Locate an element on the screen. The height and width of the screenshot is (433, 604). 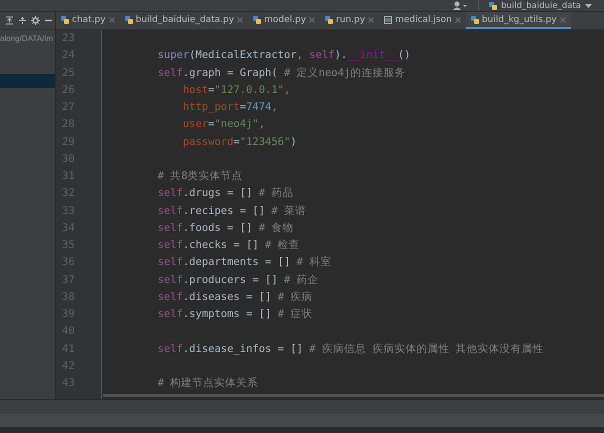
file-tab: build_baiduie_data.py is located at coordinates (184, 20).